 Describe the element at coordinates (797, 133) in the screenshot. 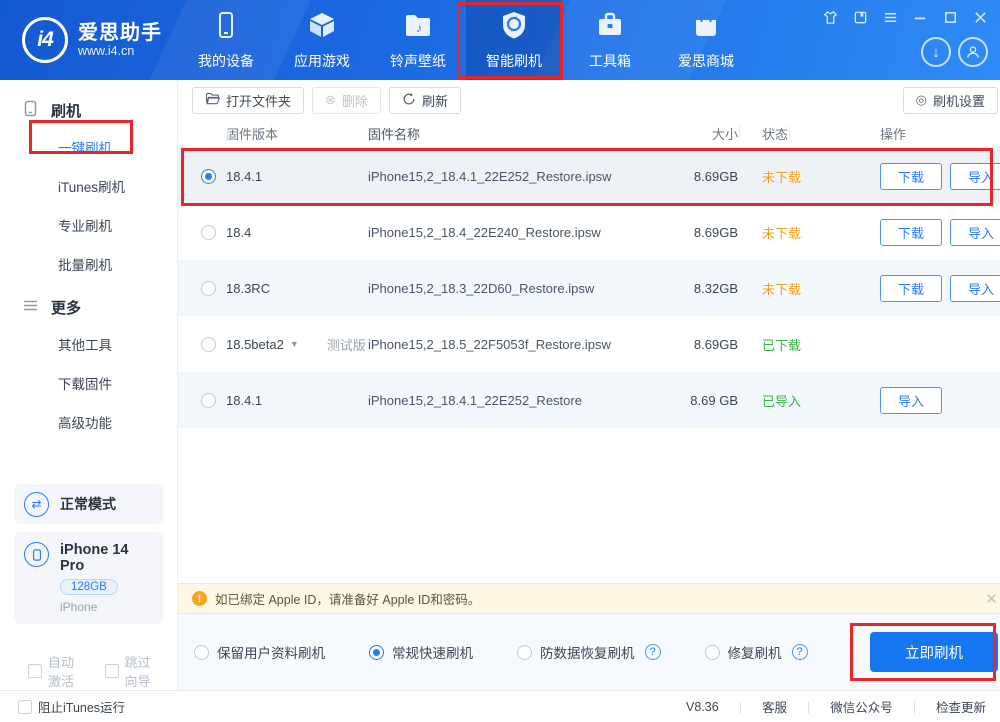

I see `col-status: 状态` at that location.